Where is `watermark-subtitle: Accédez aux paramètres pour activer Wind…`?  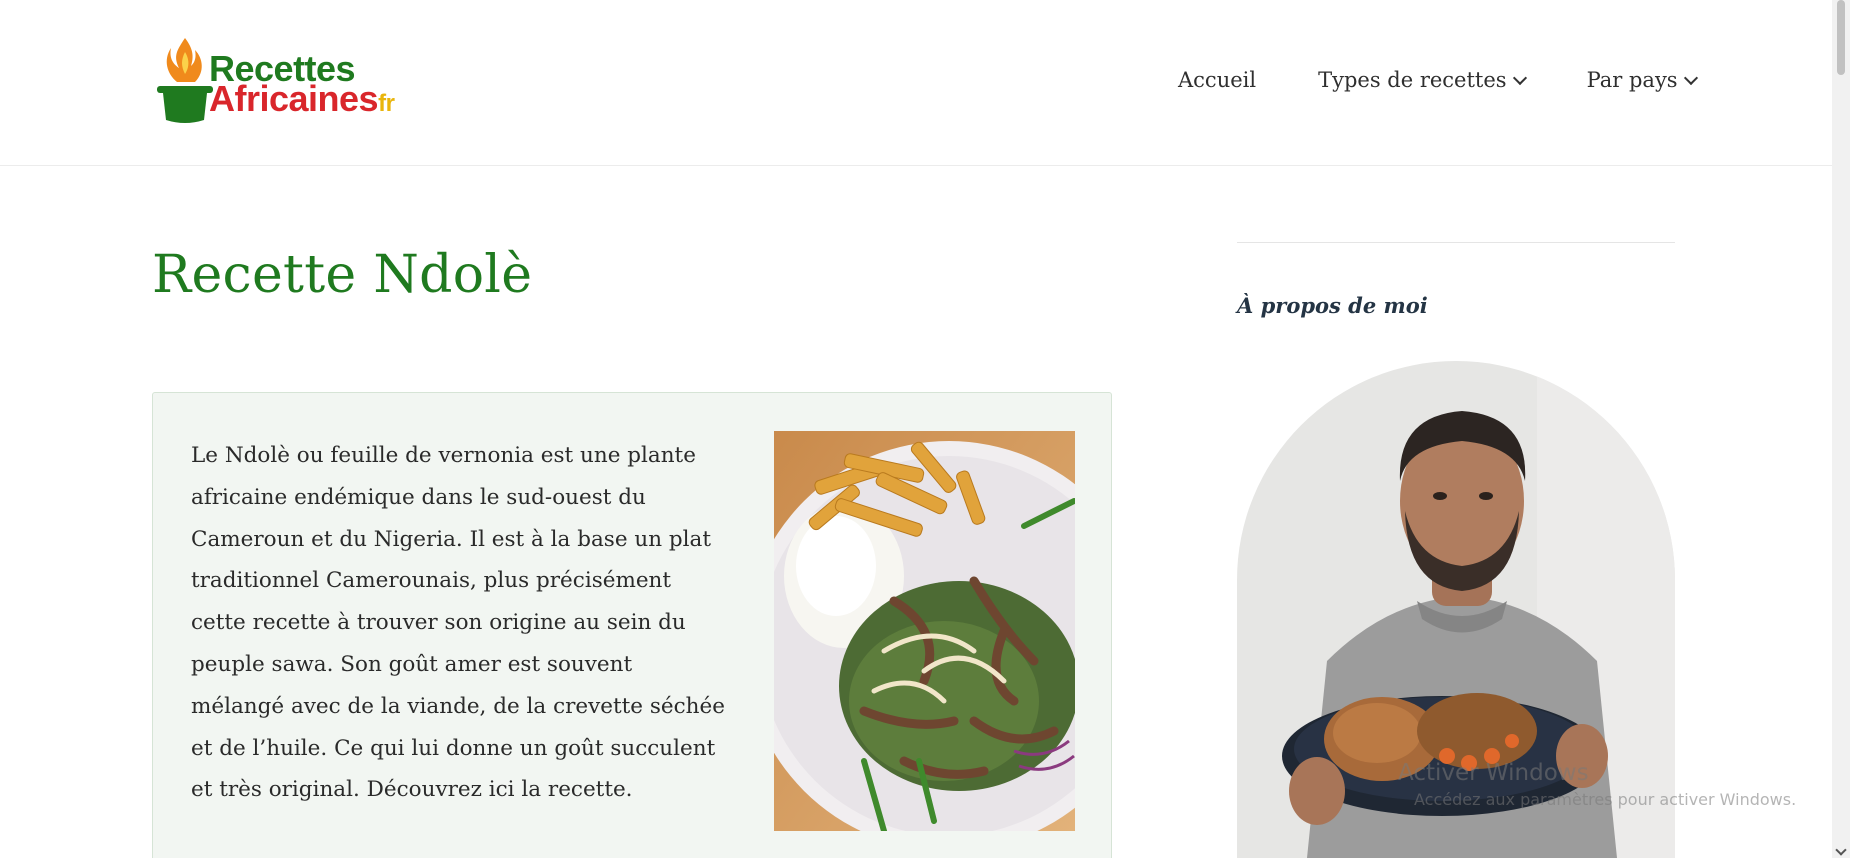 watermark-subtitle: Accédez aux paramètres pour activer Wind… is located at coordinates (1605, 799).